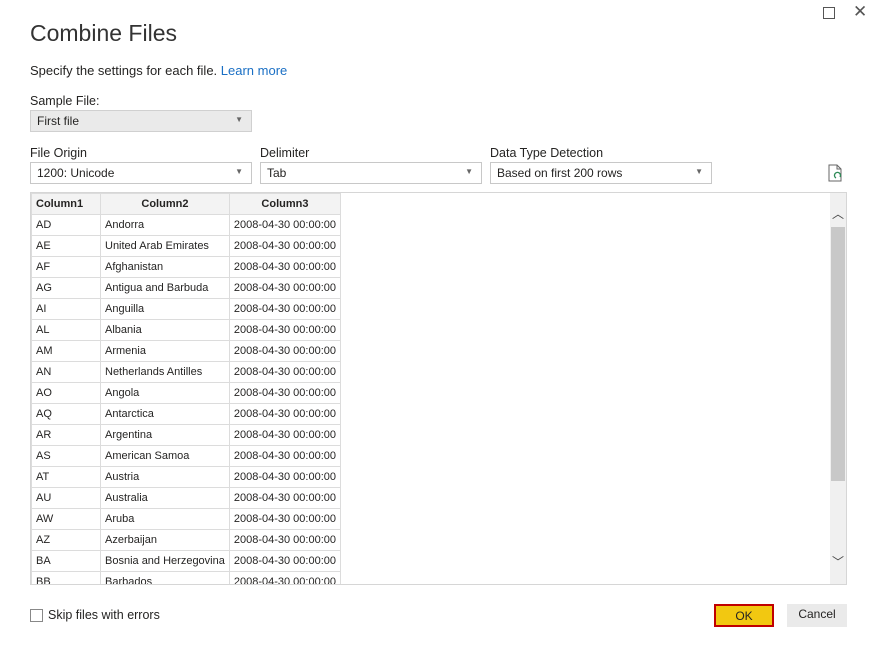 This screenshot has width=877, height=657. What do you see at coordinates (165, 393) in the screenshot?
I see `table-cell: Angola` at bounding box center [165, 393].